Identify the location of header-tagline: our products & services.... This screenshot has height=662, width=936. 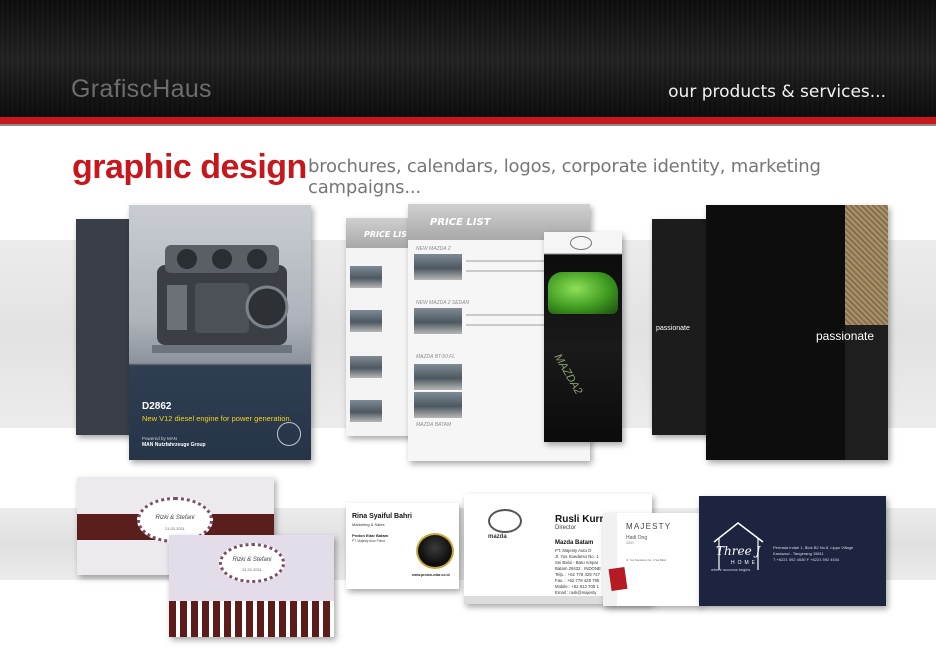
(777, 92).